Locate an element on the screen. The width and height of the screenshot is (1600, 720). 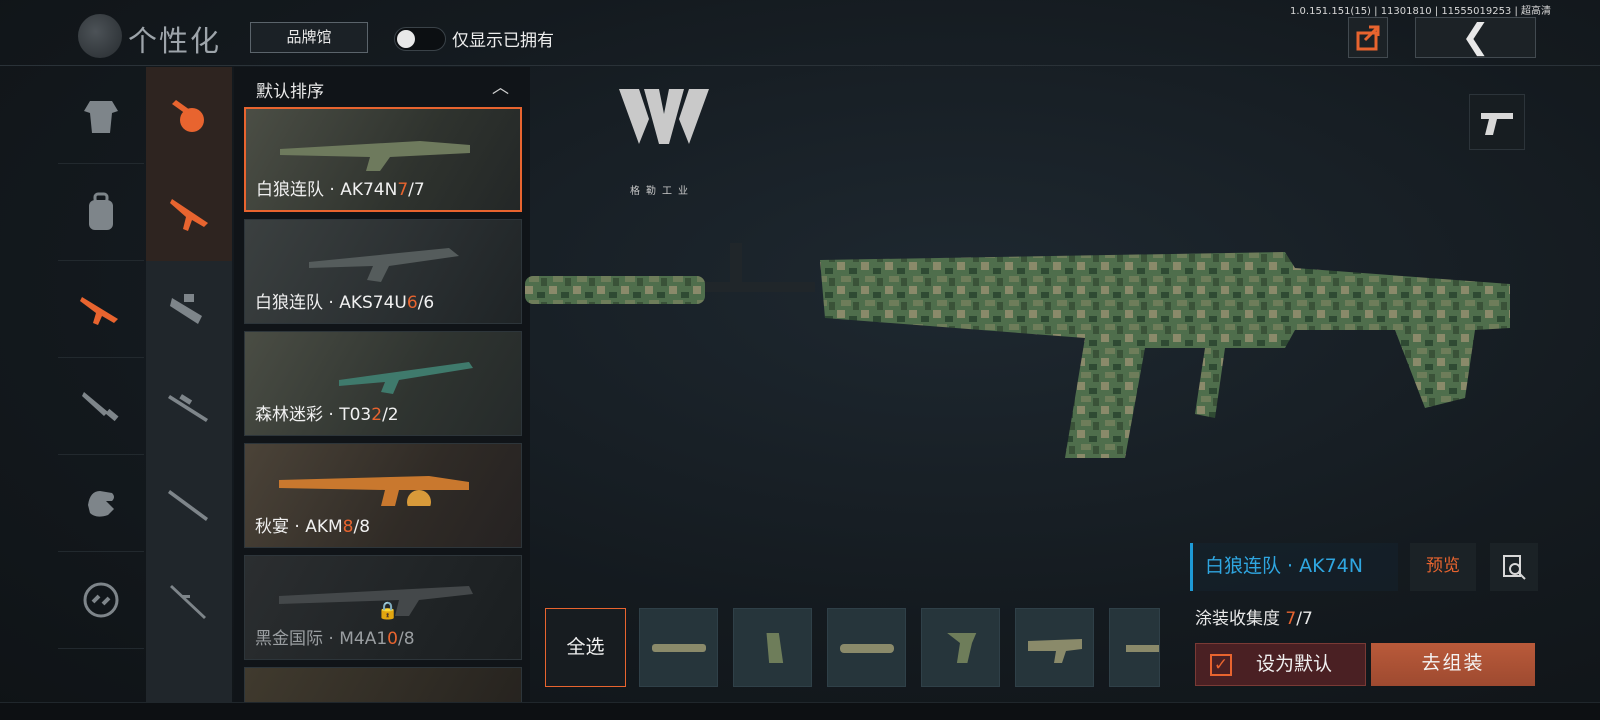
backpack-icon is located at coordinates (101, 211).